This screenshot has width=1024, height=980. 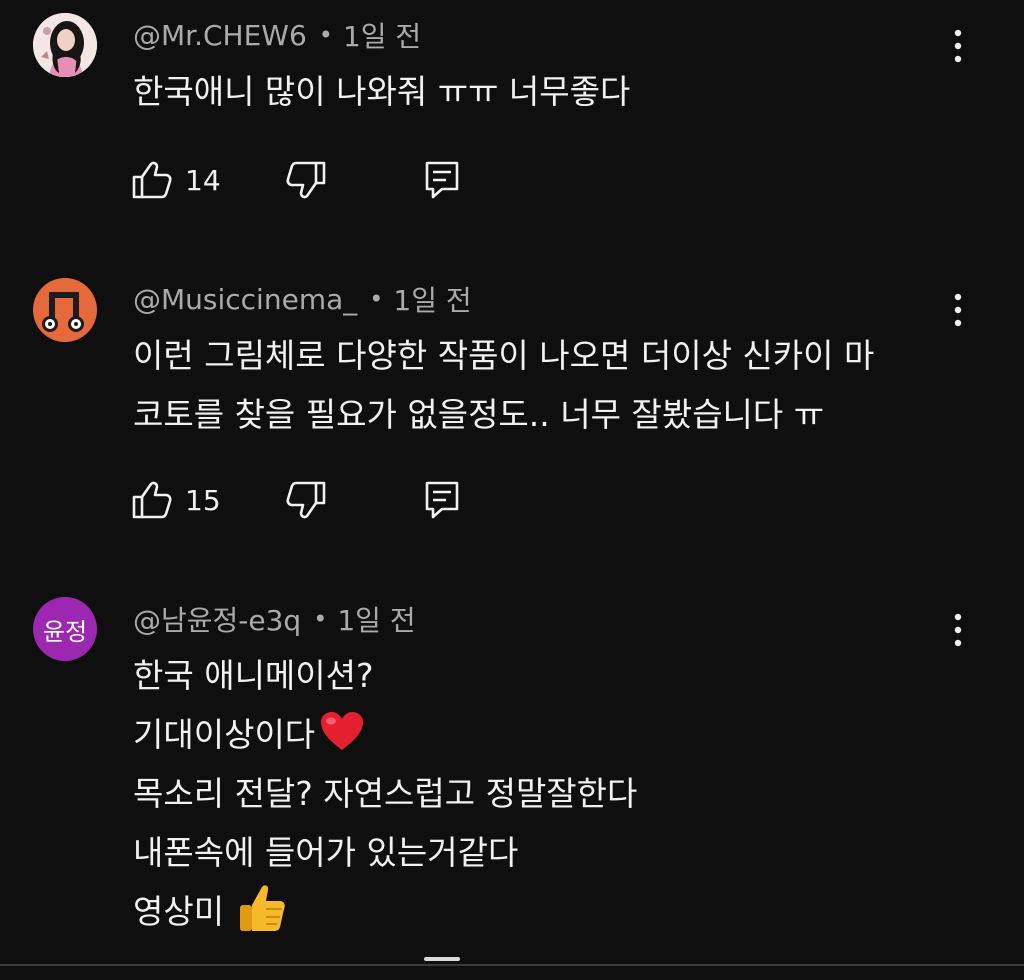 I want to click on comment-meta: @Musiccinema_ • 1일 전, so click(x=302, y=299).